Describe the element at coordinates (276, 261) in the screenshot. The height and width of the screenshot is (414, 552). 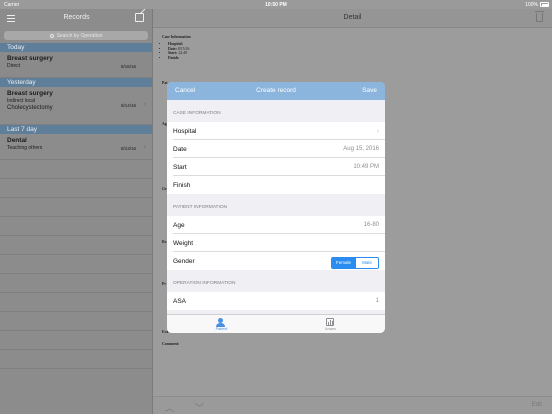
I see `gender-field: Gender Female Male` at that location.